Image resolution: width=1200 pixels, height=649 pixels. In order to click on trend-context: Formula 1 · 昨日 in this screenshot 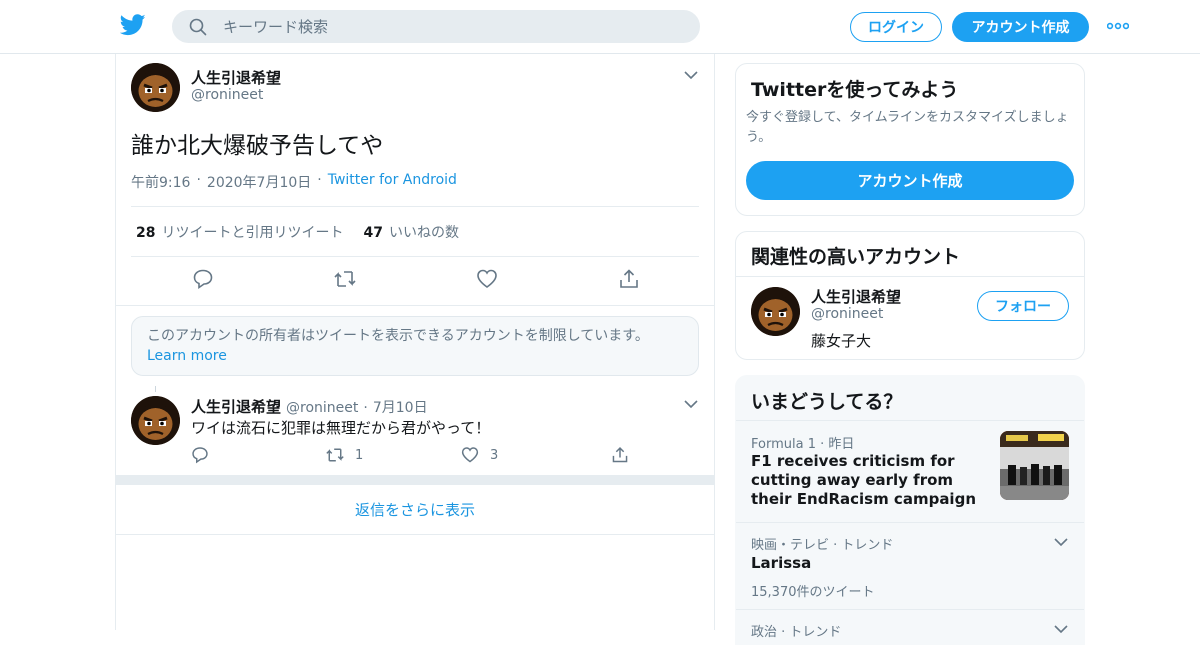, I will do `click(802, 442)`.